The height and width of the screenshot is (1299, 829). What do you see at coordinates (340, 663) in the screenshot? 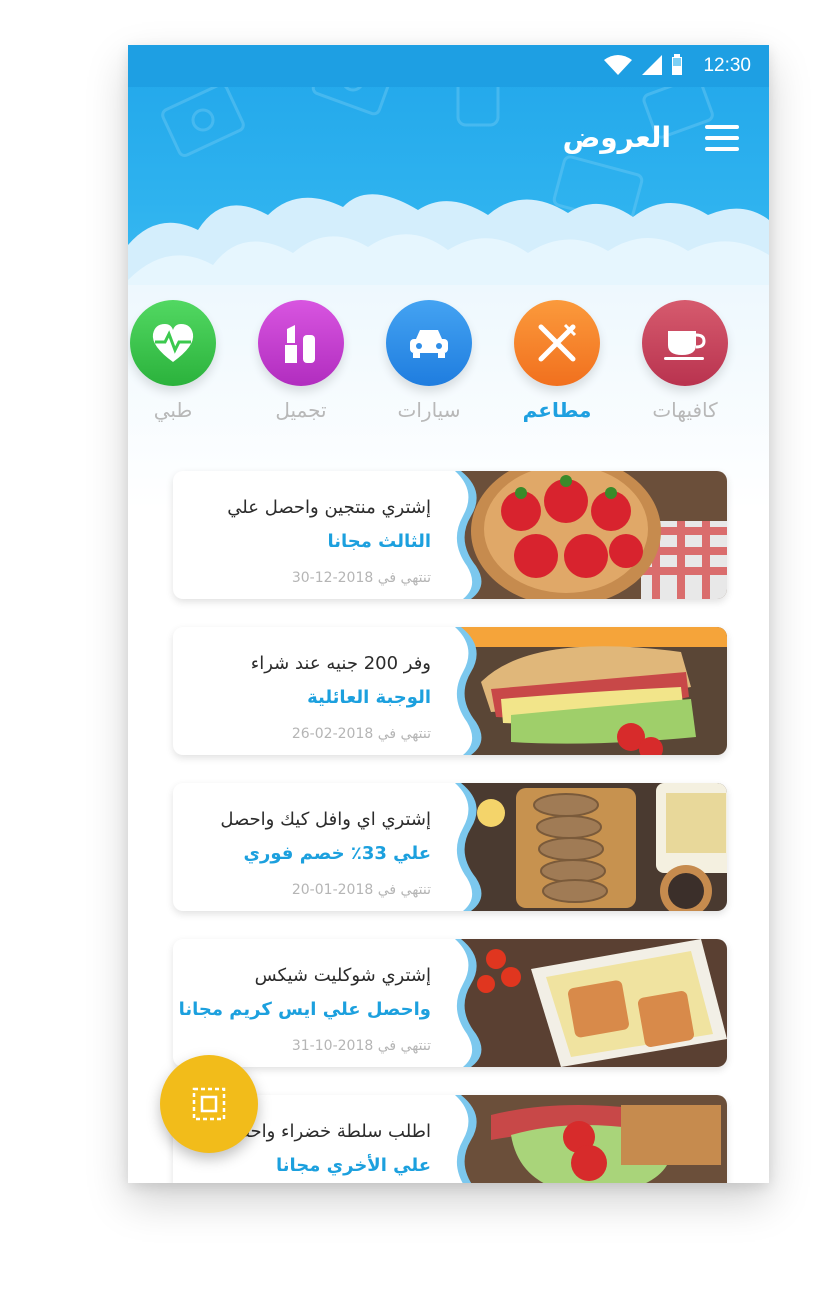
I see `offer-title: وفر 200 جنيه عند شراء` at bounding box center [340, 663].